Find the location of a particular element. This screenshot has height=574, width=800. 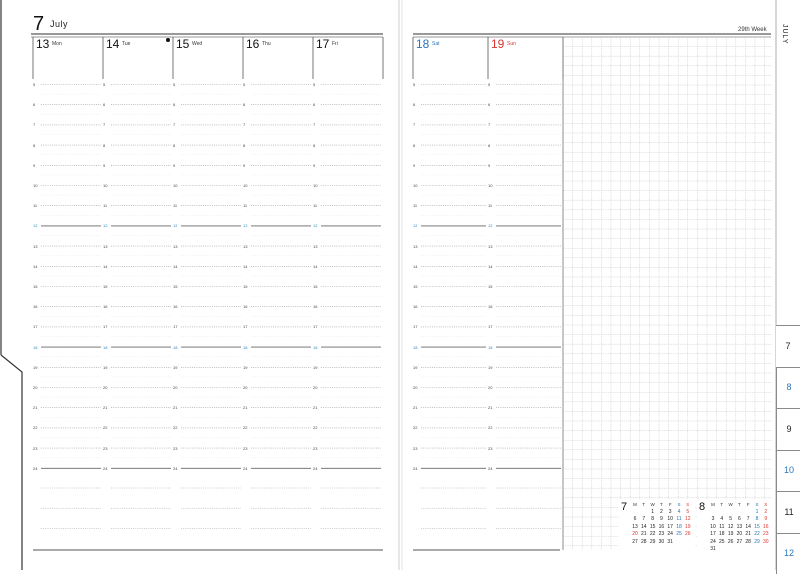

holiday-dot is located at coordinates (168, 40).